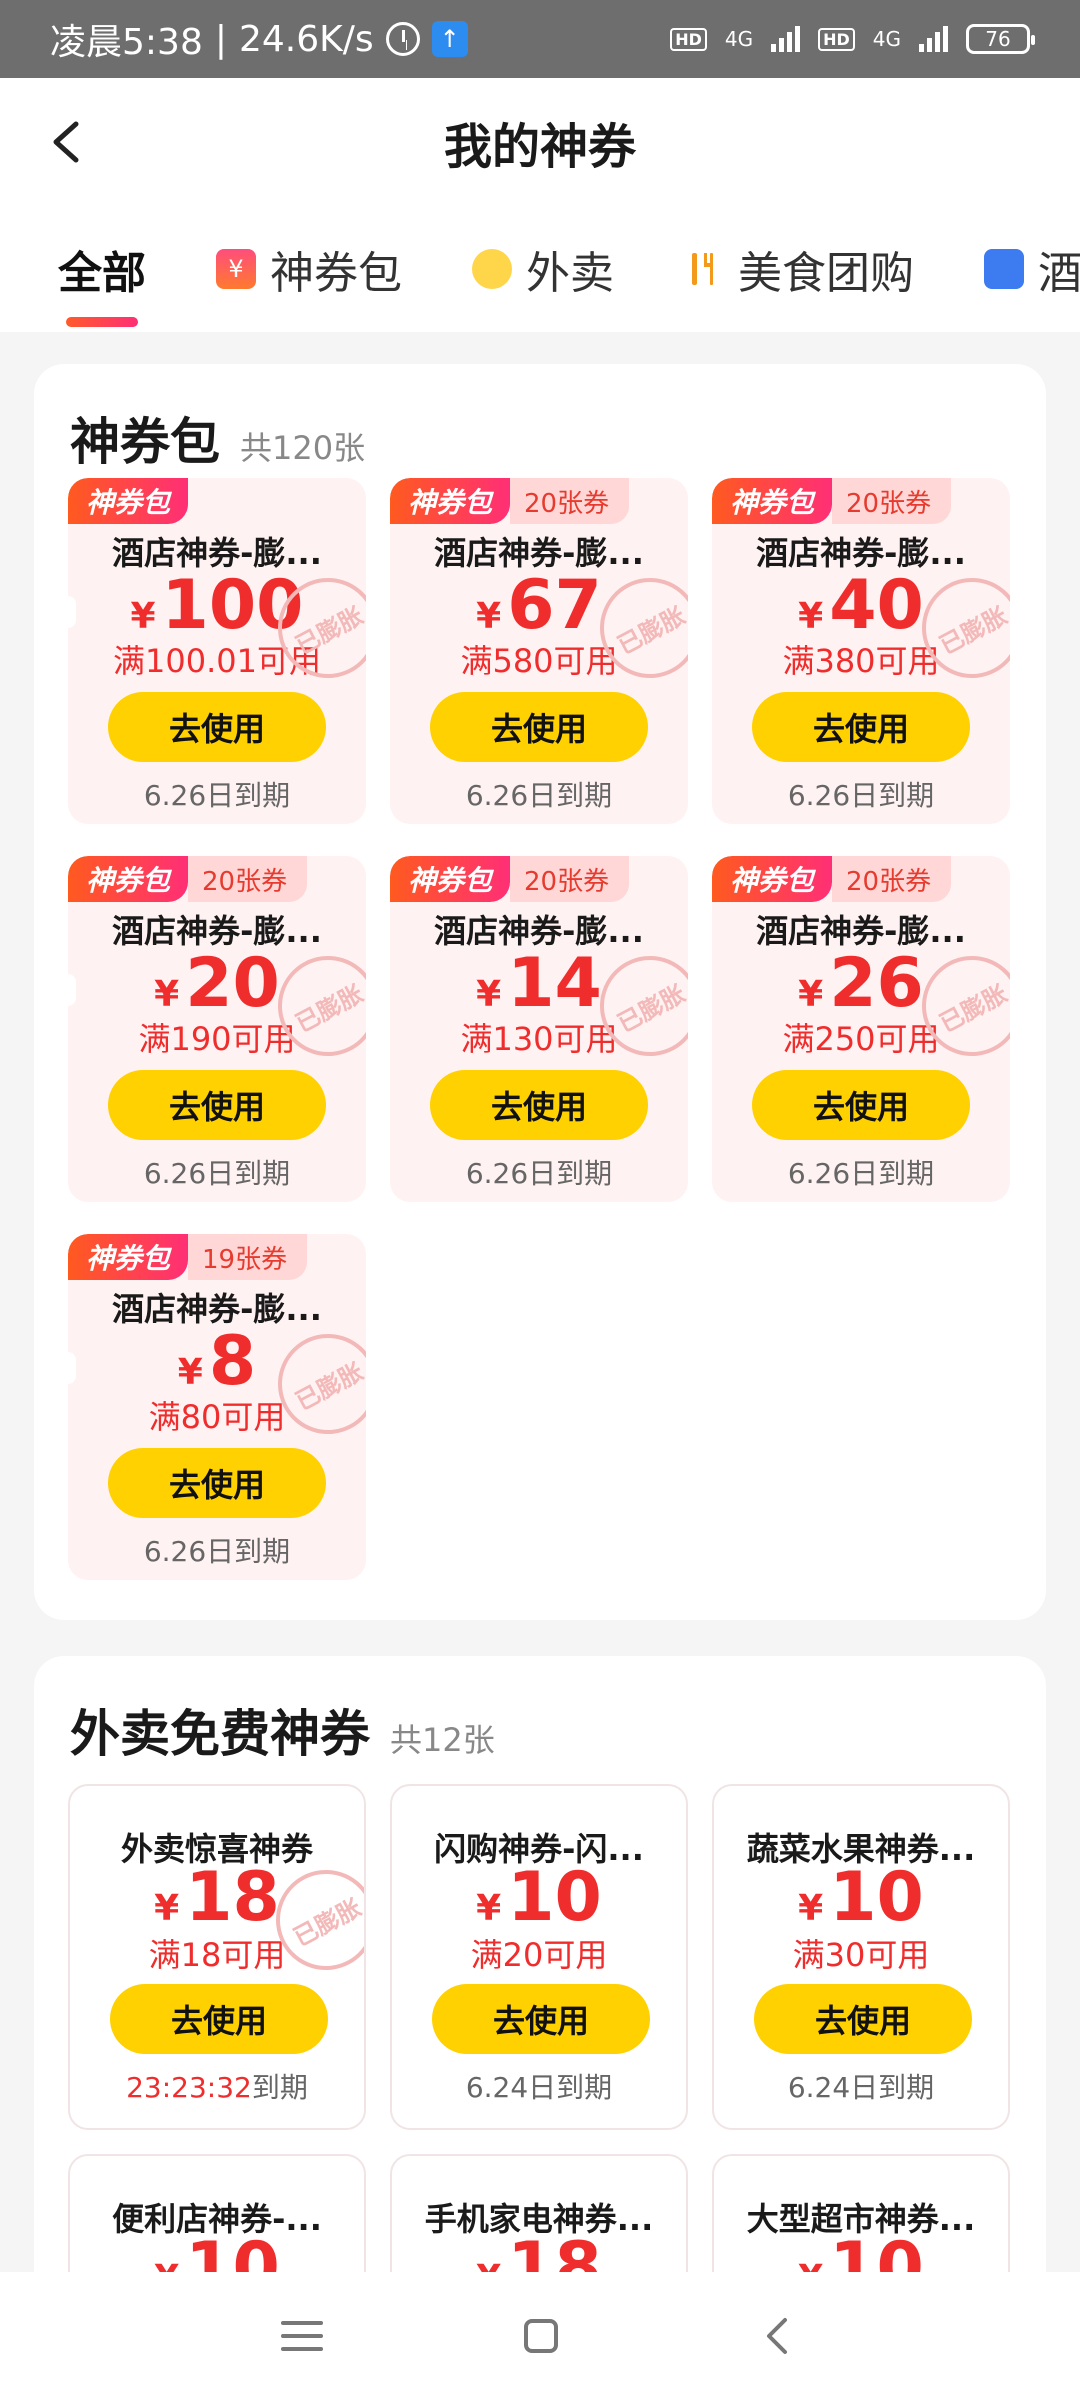 The image size is (1080, 2400). I want to click on coupon-condition: 满30可用, so click(861, 1955).